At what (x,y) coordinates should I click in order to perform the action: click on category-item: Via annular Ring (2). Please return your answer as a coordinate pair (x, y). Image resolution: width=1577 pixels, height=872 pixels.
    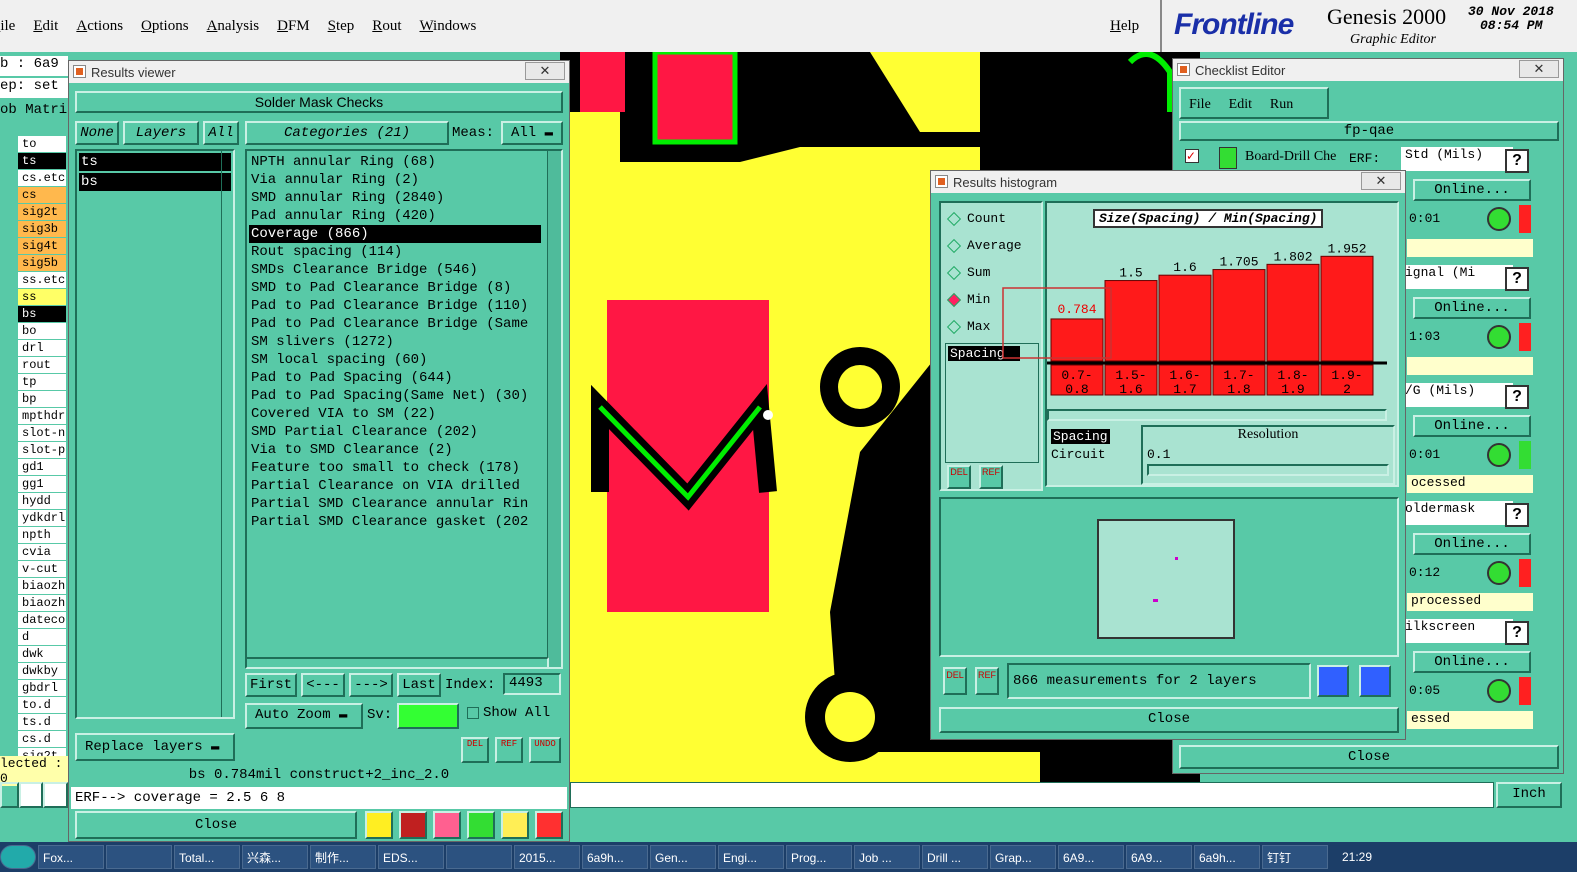
    Looking at the image, I should click on (395, 180).